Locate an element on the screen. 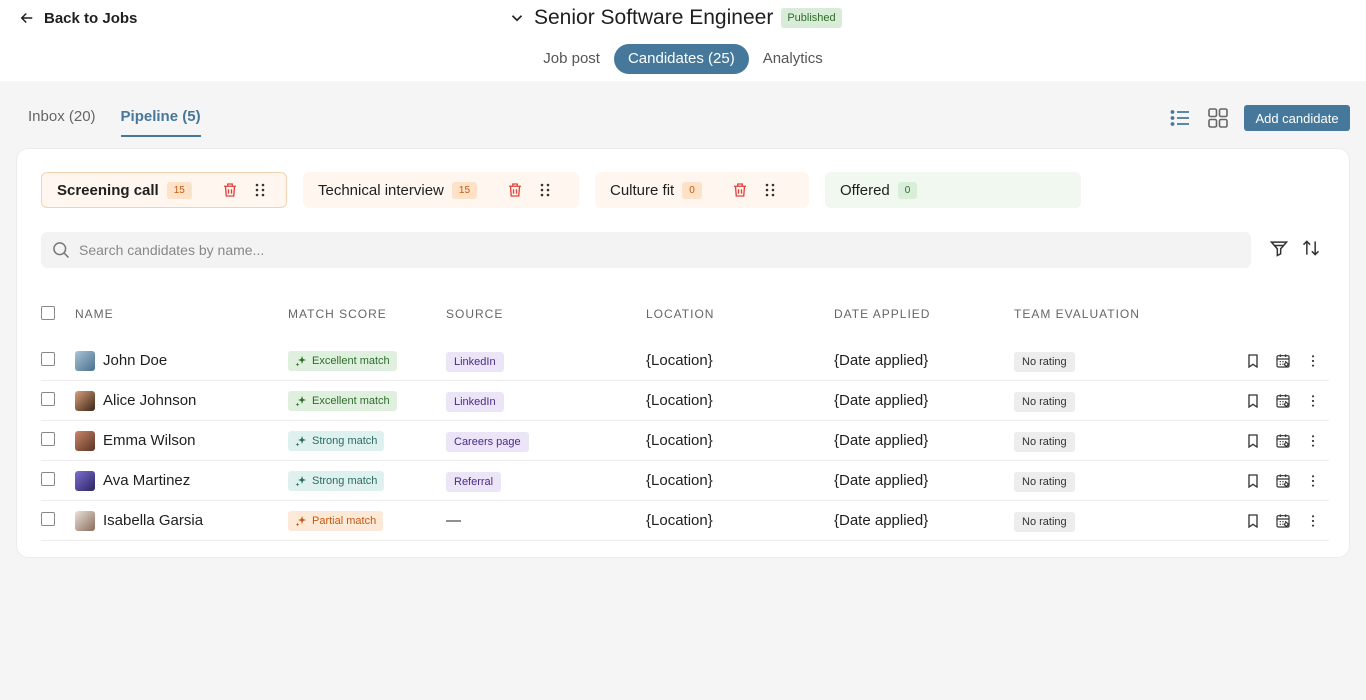  source-tag: Careers page is located at coordinates (487, 442).